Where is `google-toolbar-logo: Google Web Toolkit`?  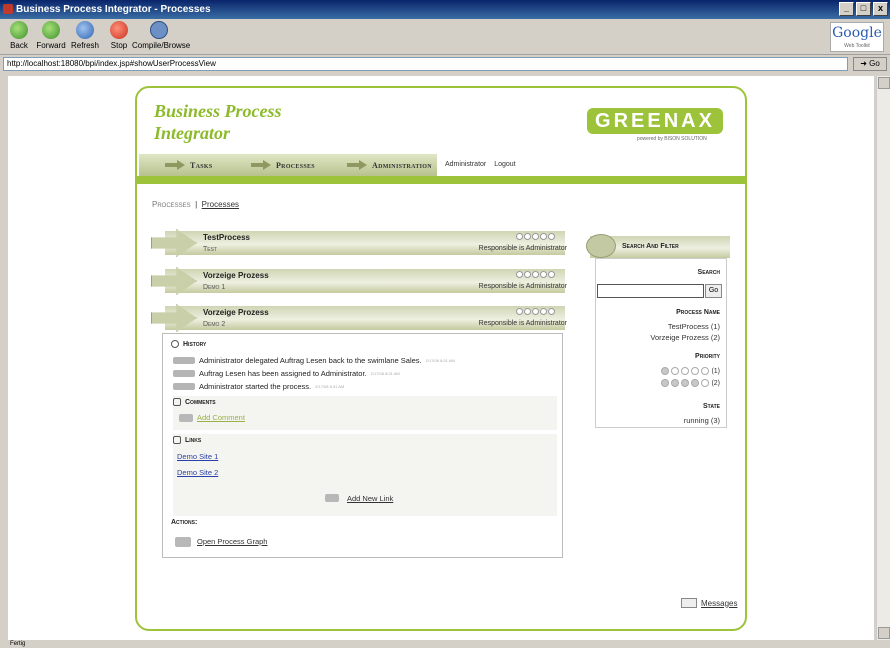
google-toolbar-logo: Google Web Toolkit is located at coordinates (857, 37).